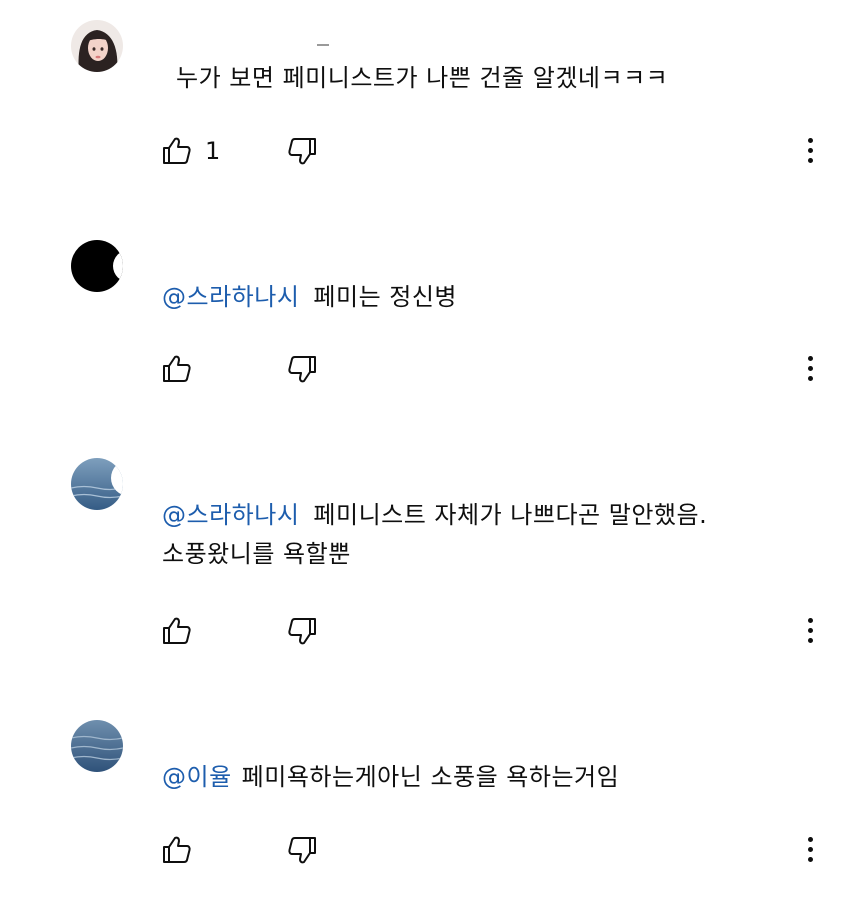 Image resolution: width=850 pixels, height=902 pixels. What do you see at coordinates (323, 45) in the screenshot?
I see `author-name-redacted` at bounding box center [323, 45].